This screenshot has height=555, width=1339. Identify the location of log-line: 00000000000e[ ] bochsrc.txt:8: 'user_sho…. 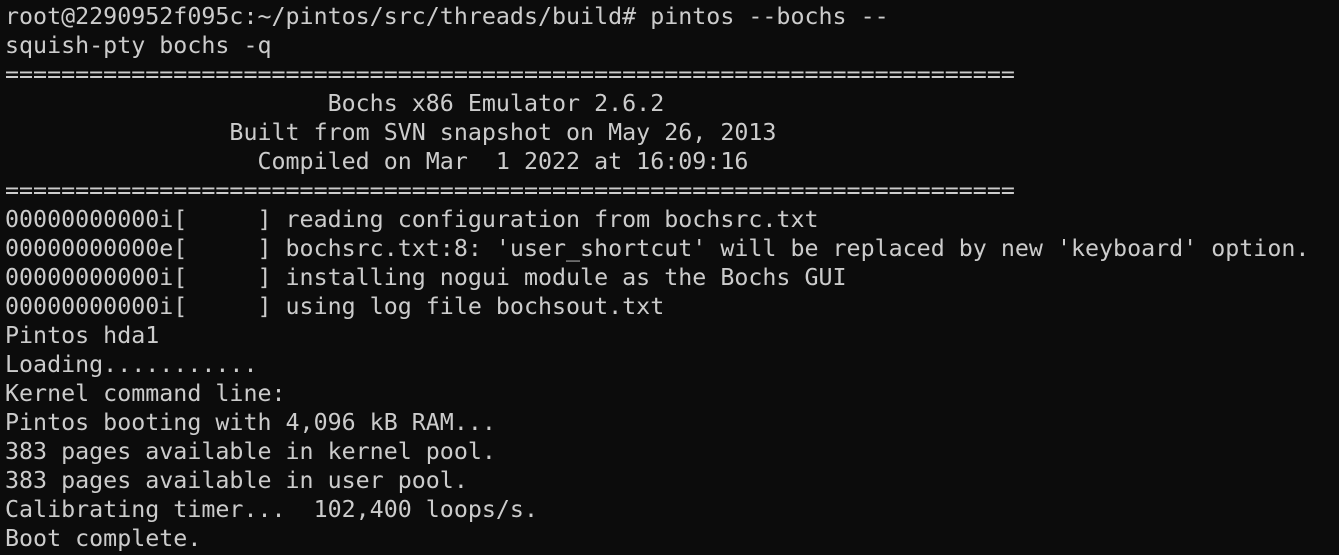
(657, 248).